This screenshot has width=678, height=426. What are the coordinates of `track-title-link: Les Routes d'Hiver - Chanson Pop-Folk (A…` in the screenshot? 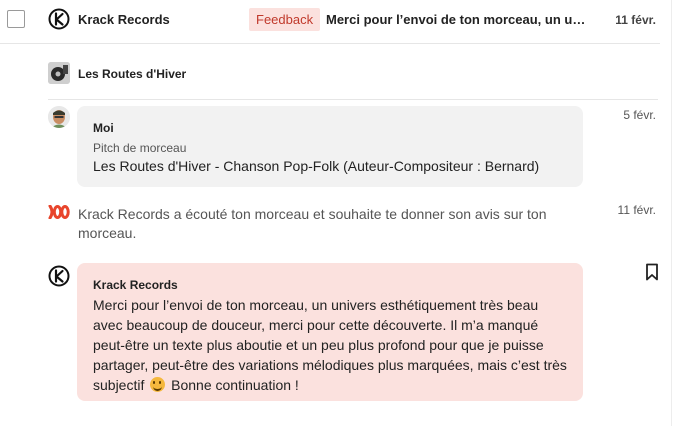 It's located at (331, 166).